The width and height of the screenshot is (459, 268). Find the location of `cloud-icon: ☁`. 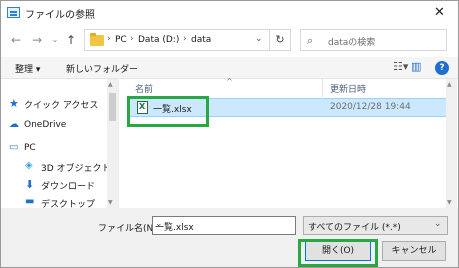

cloud-icon: ☁ is located at coordinates (14, 124).